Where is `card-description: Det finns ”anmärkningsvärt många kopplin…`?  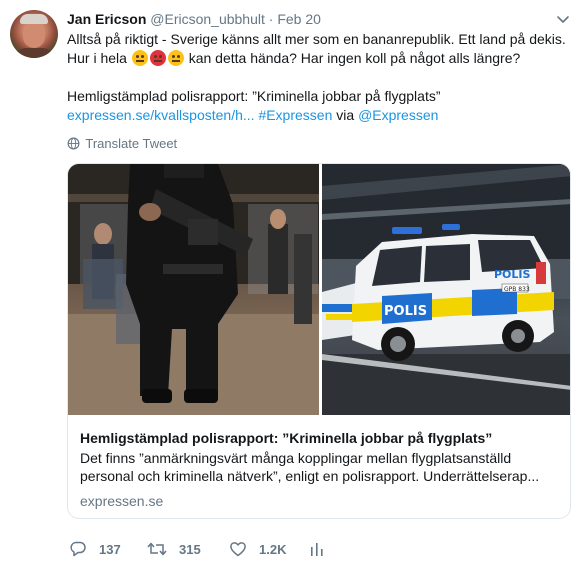 card-description: Det finns ”anmärkningsvärt många kopplin… is located at coordinates (322, 467).